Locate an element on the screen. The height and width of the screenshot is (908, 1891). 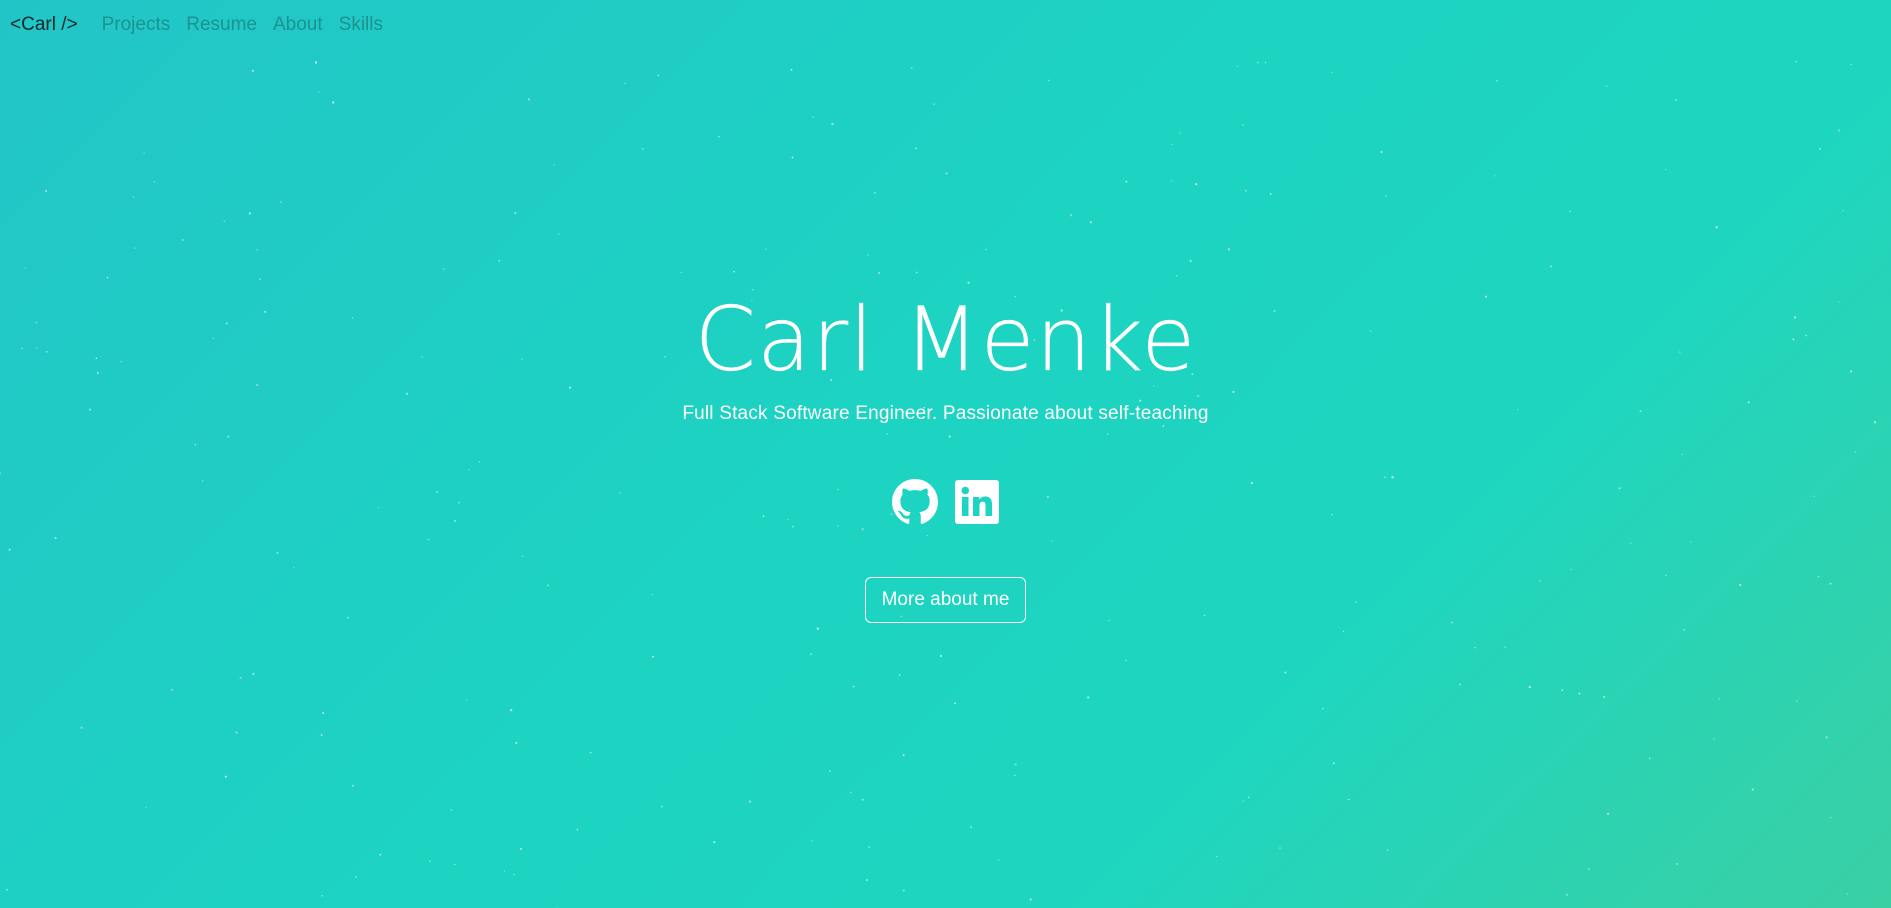
brand-logo: <Carl /> is located at coordinates (44, 25).